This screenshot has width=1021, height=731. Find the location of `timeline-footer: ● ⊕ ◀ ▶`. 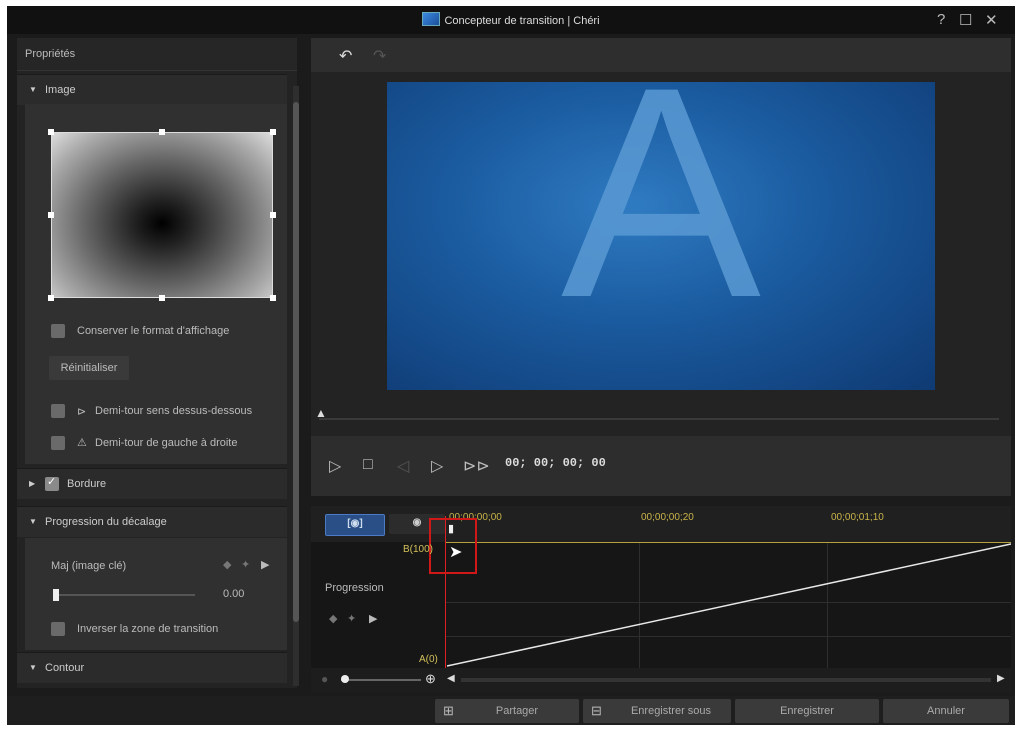

timeline-footer: ● ⊕ ◀ ▶ is located at coordinates (661, 680).